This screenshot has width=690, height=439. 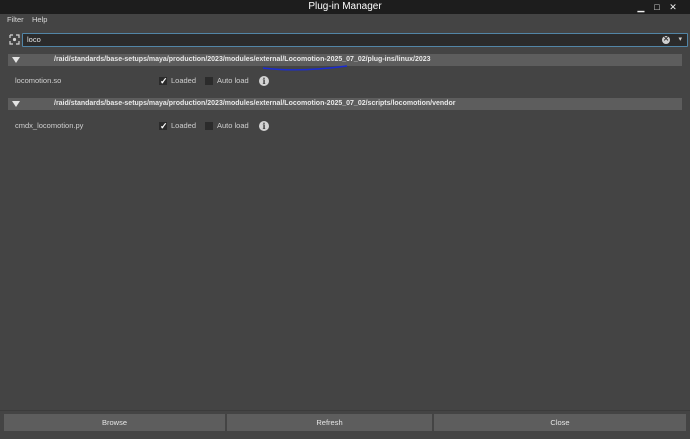 I want to click on close-button: Close, so click(x=560, y=422).